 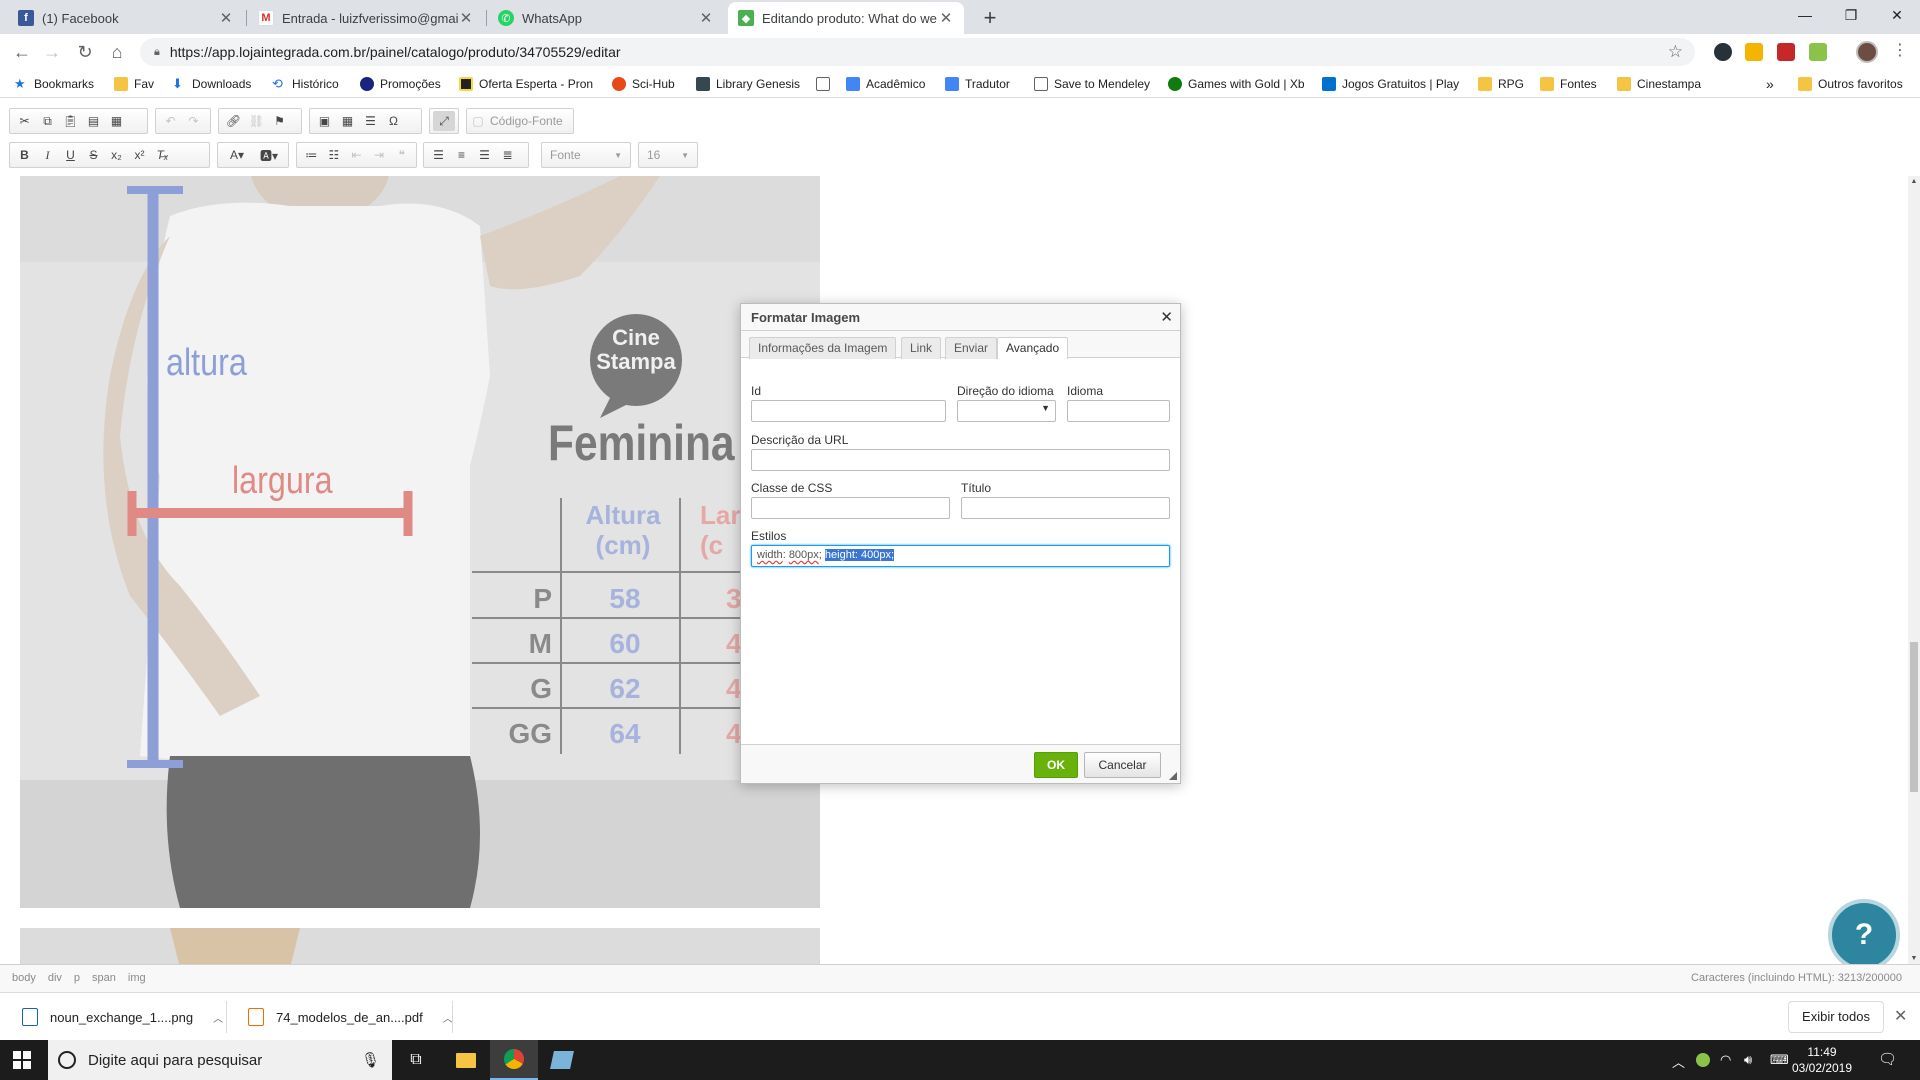 What do you see at coordinates (1033, 348) in the screenshot?
I see `tab-avancado: Avançado` at bounding box center [1033, 348].